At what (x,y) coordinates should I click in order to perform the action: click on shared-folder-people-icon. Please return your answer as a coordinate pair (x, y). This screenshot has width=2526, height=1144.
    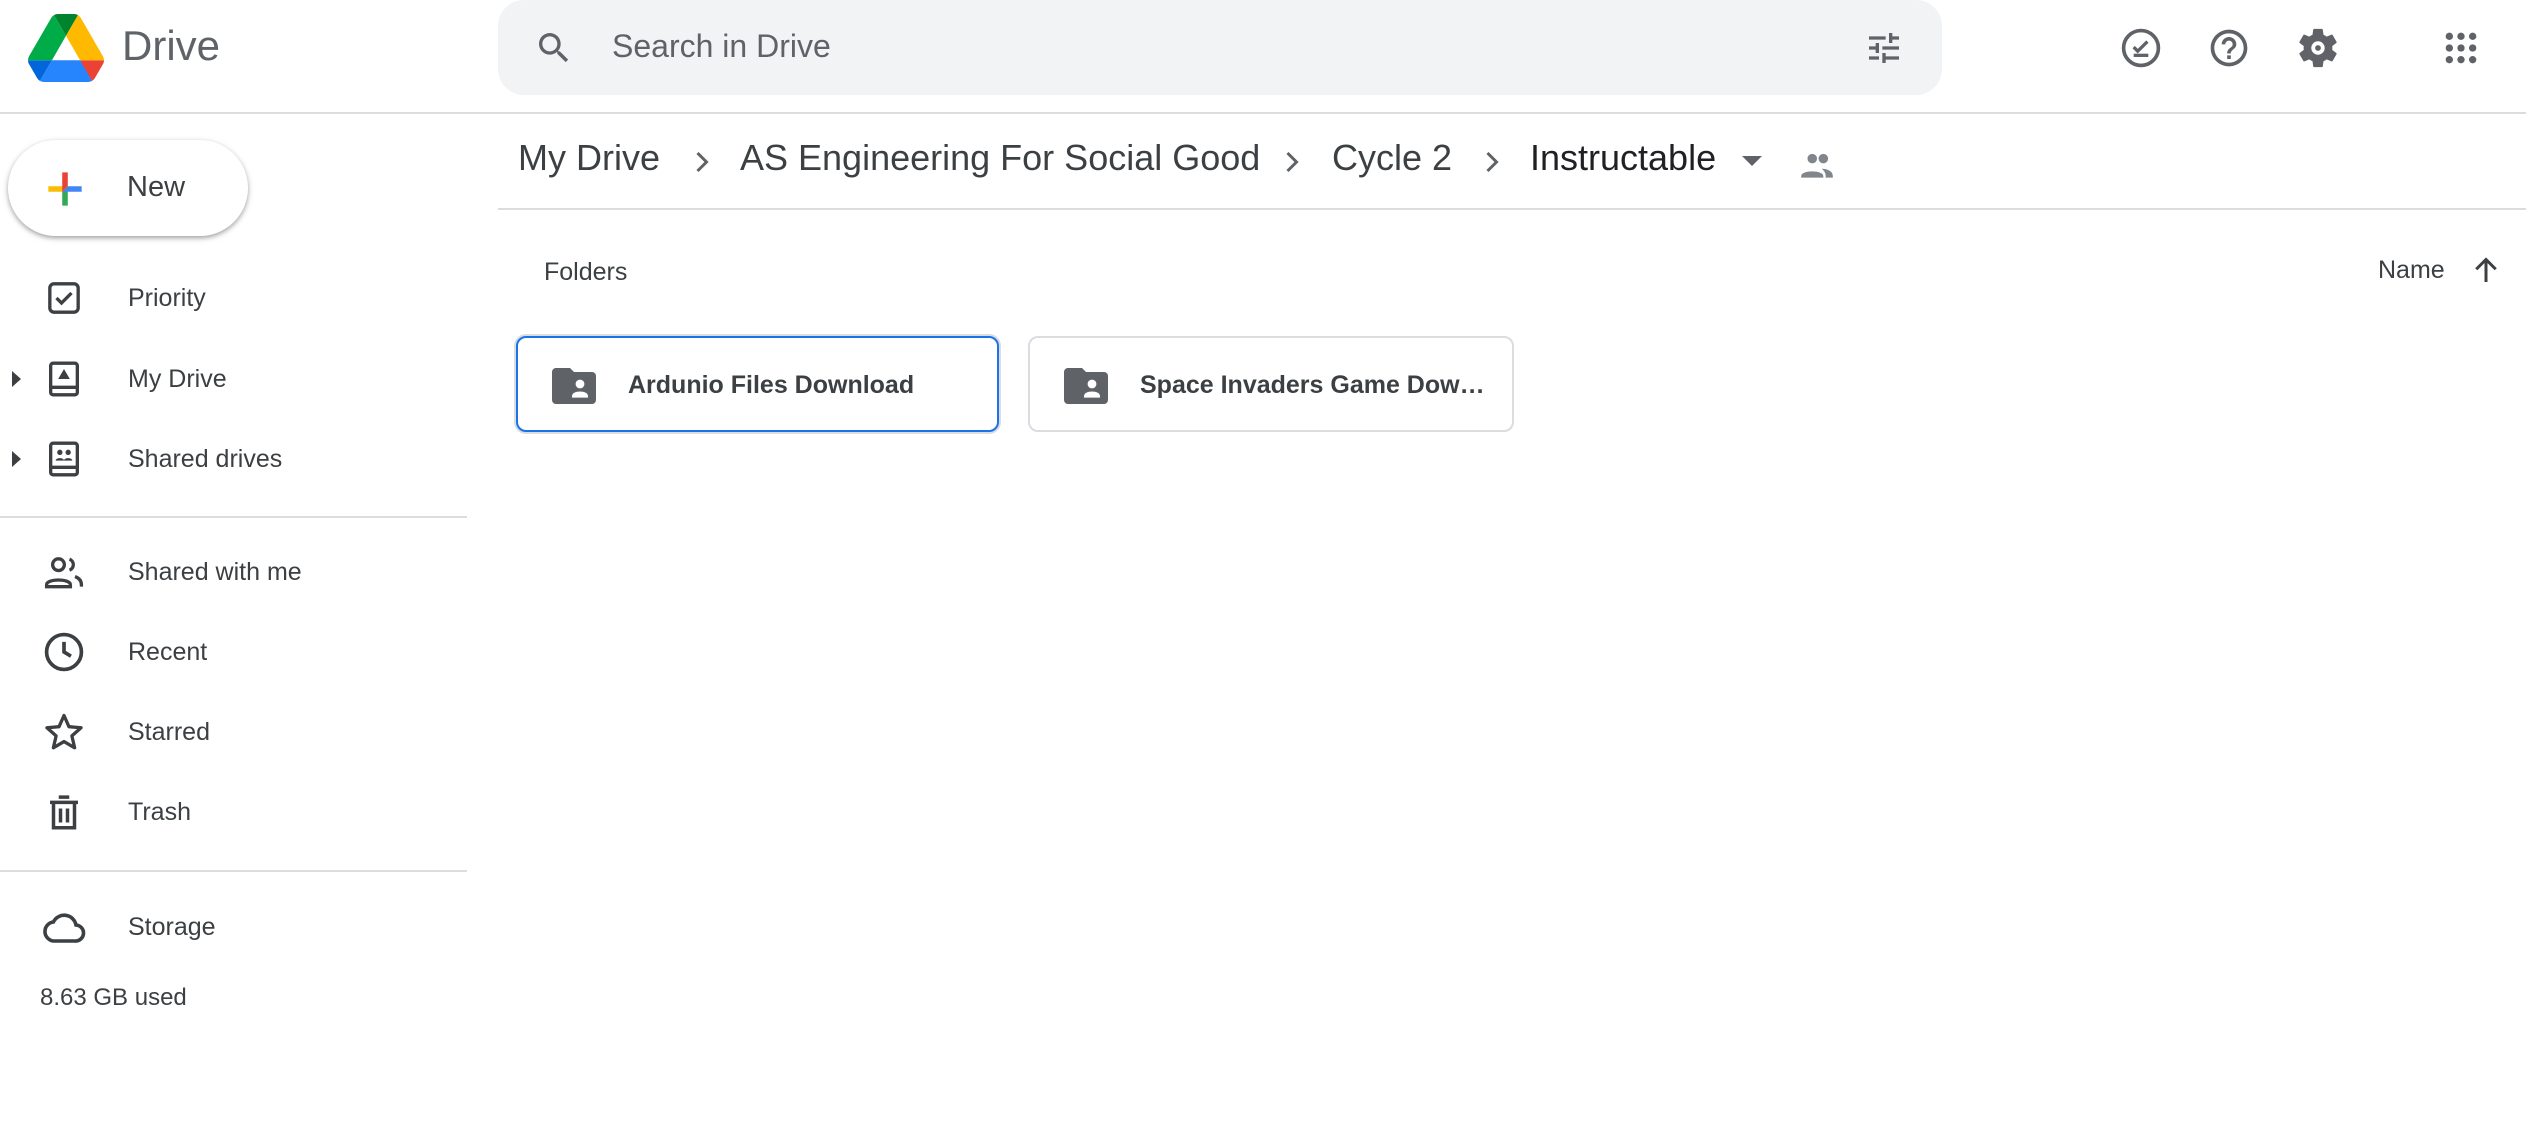
    Looking at the image, I should click on (1817, 165).